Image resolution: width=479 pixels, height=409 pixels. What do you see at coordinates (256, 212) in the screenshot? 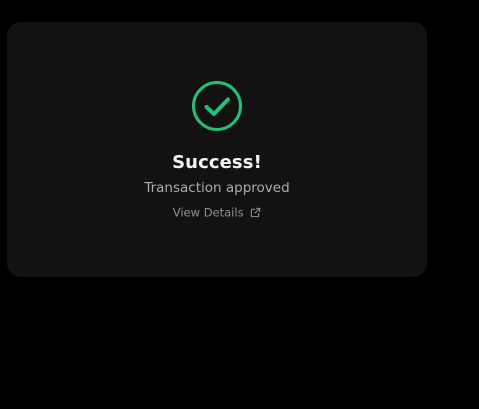
I see `external-link-icon` at bounding box center [256, 212].